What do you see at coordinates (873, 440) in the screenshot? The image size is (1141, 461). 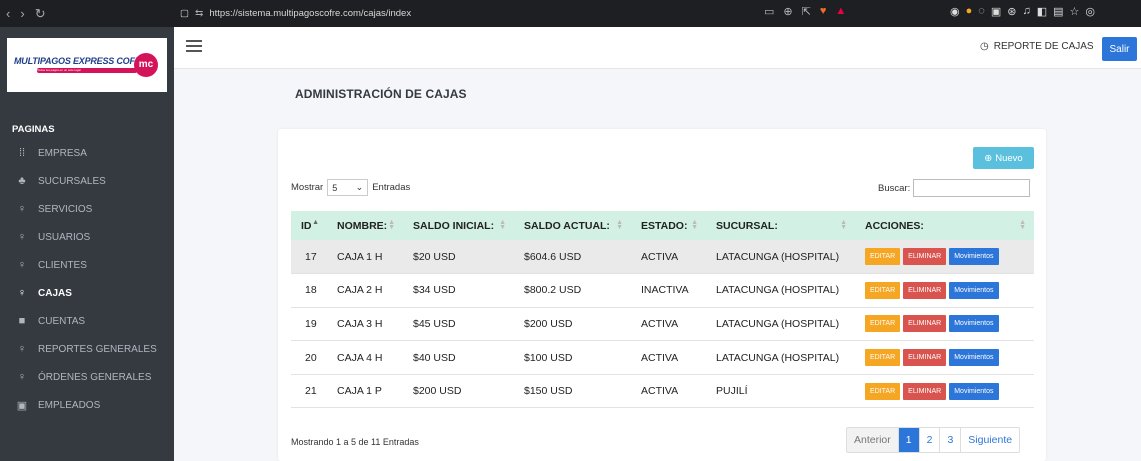 I see `prev-page-button: Anterior` at bounding box center [873, 440].